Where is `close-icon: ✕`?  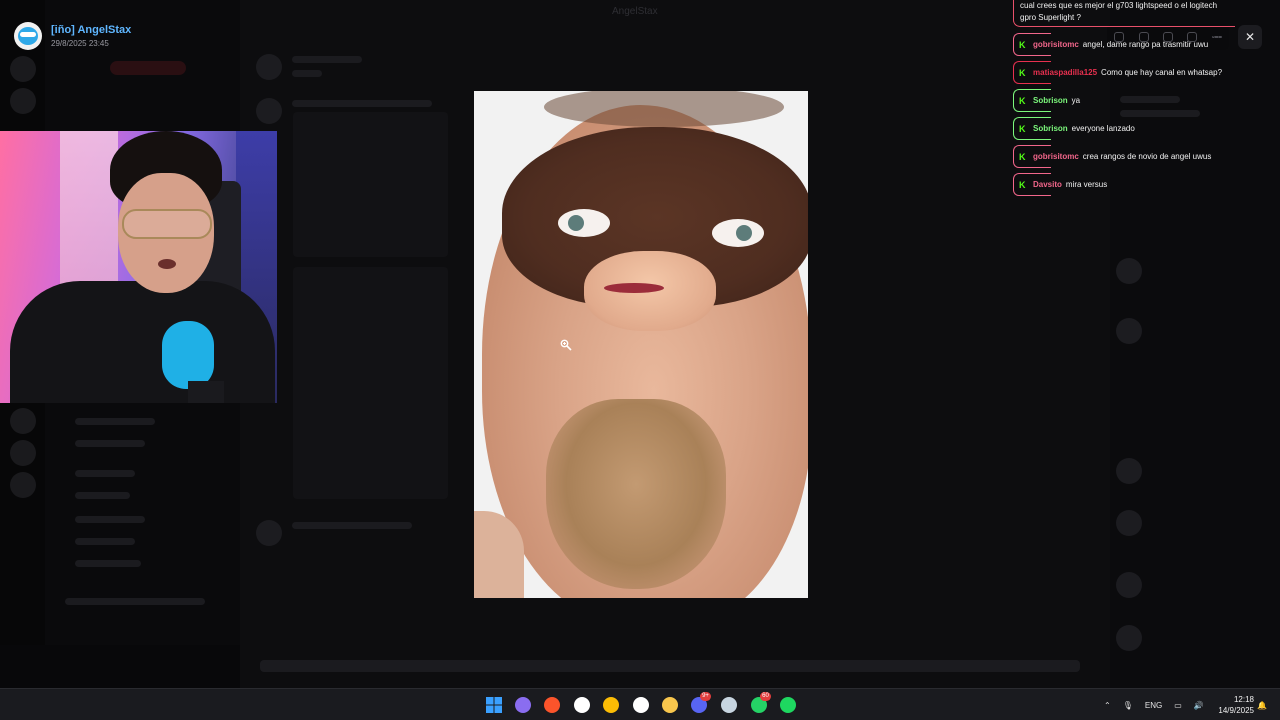 close-icon: ✕ is located at coordinates (1250, 37).